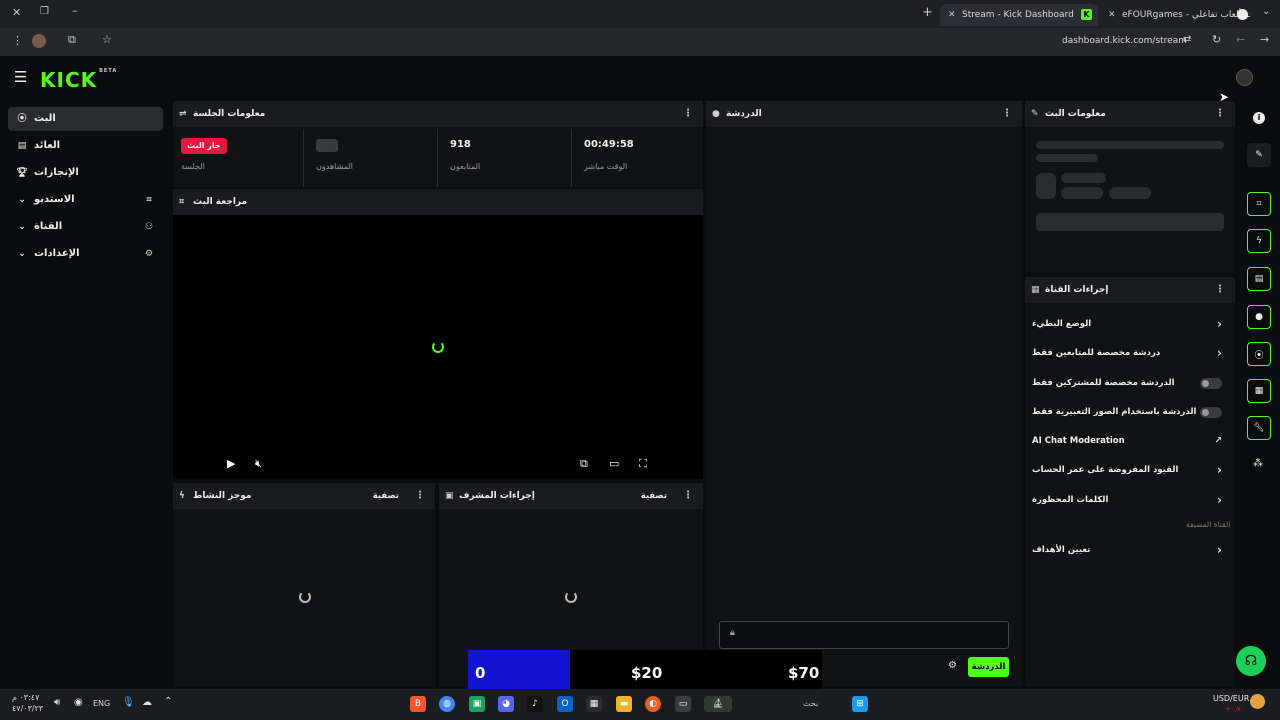 The image size is (1280, 720). Describe the element at coordinates (810, 703) in the screenshot. I see `taskbar-search: بحث` at that location.